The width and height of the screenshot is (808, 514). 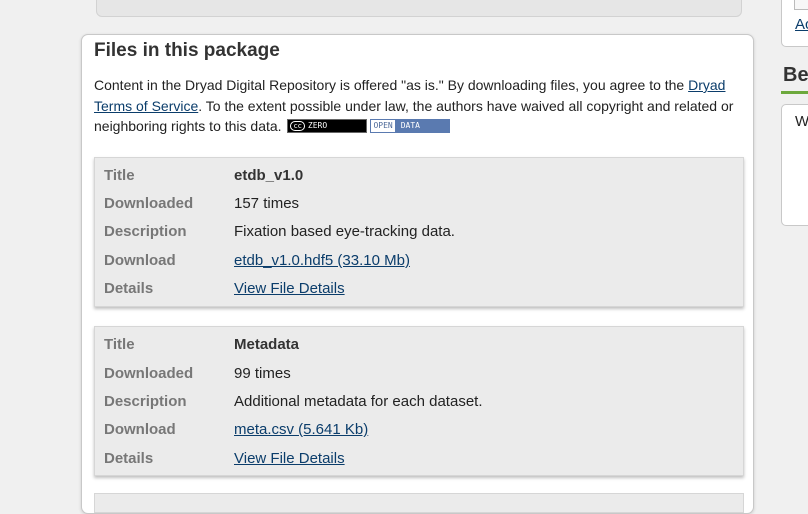 I want to click on open-data-label-a: OPEN, so click(x=383, y=126).